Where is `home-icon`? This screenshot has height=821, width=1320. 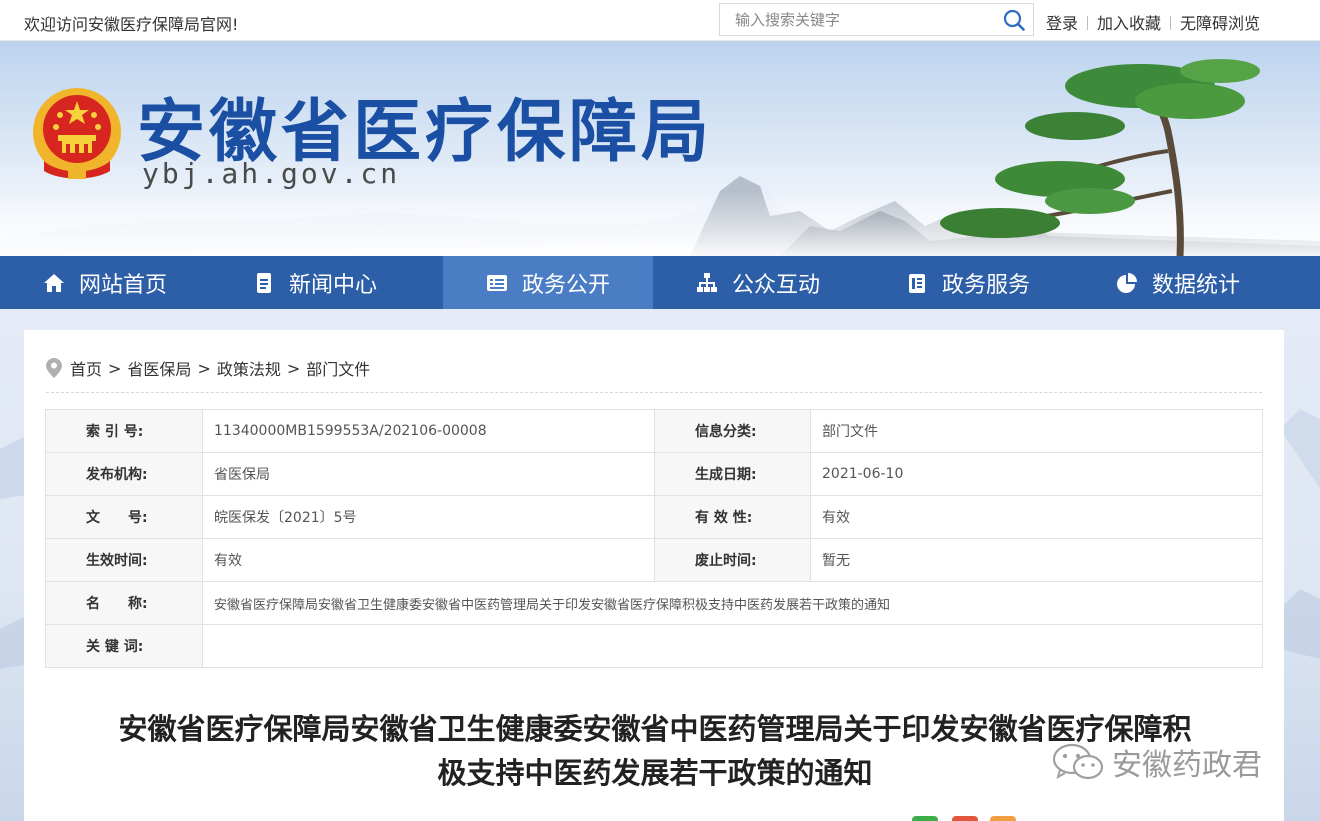
home-icon is located at coordinates (53, 282).